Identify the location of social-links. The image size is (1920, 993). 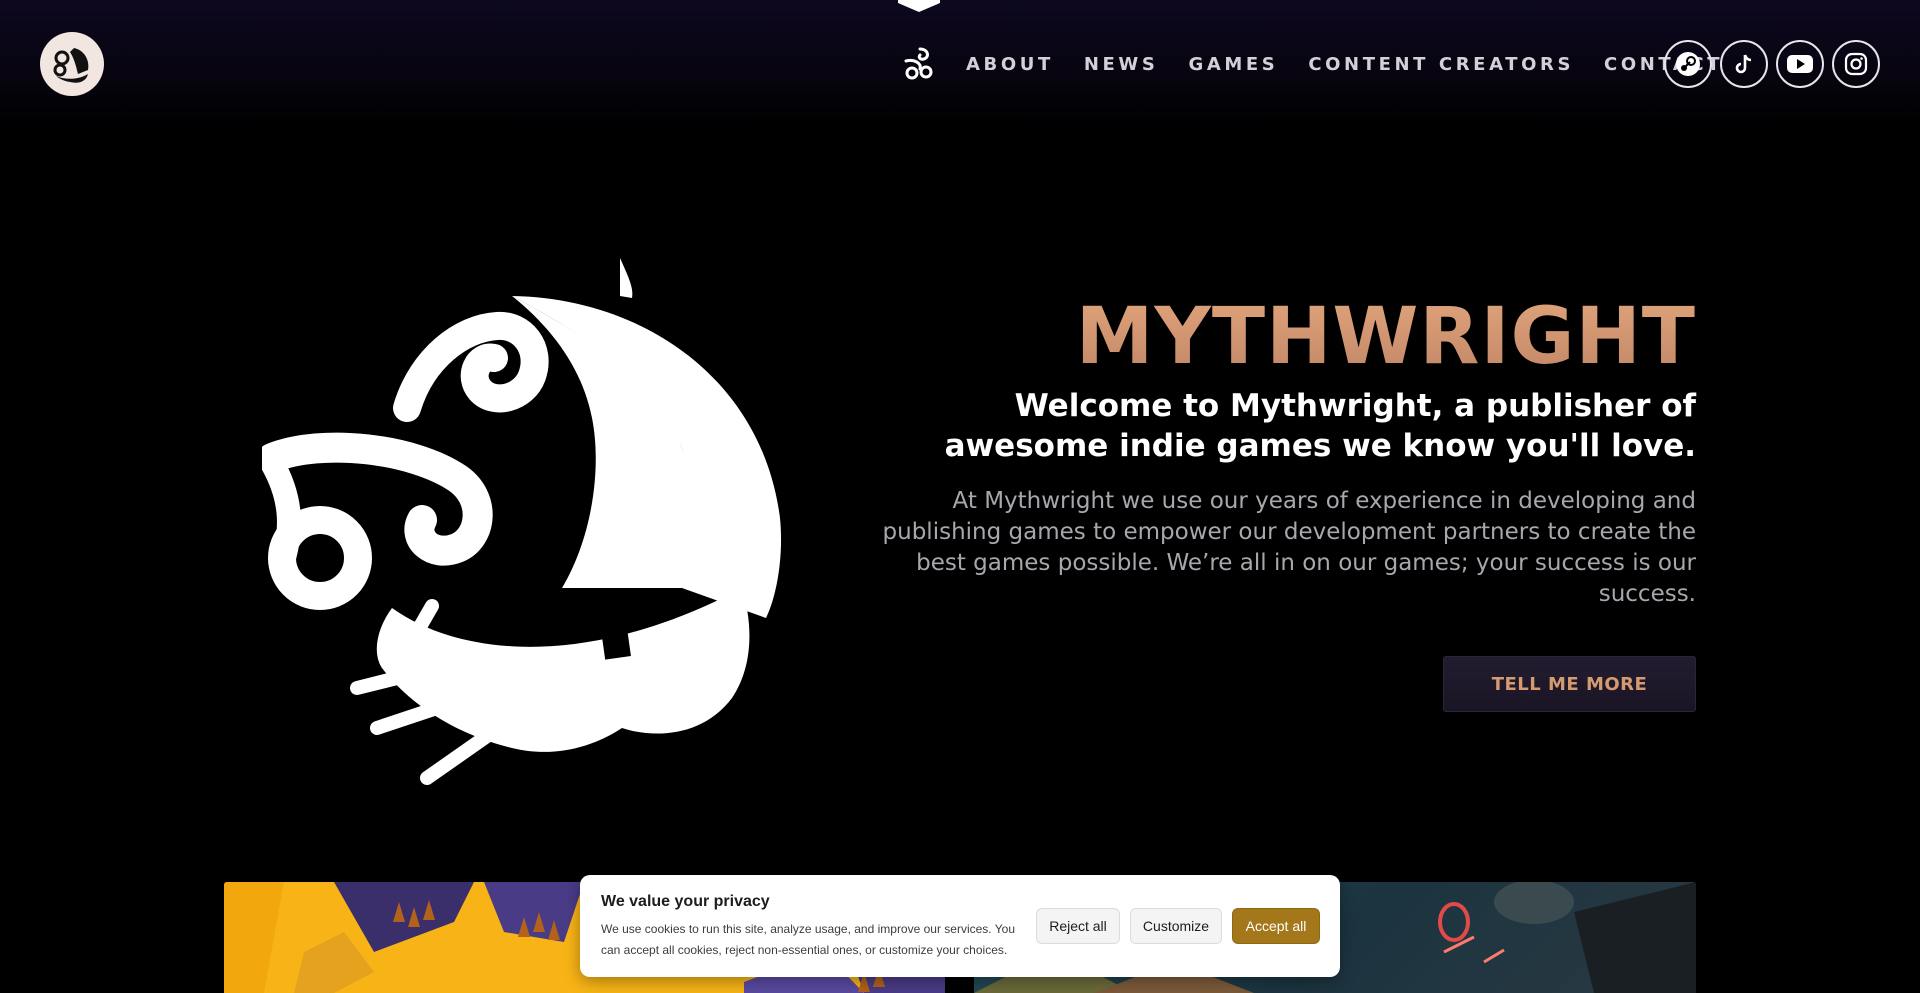
(1776, 64).